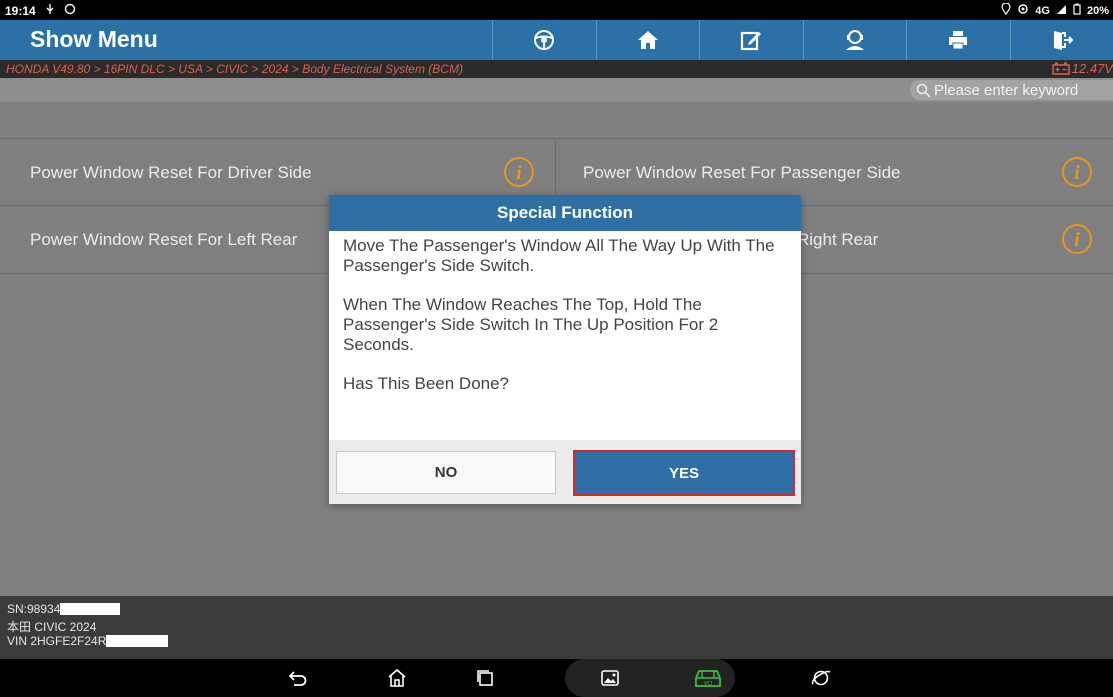 The width and height of the screenshot is (1113, 697). I want to click on home-button, so click(647, 40).